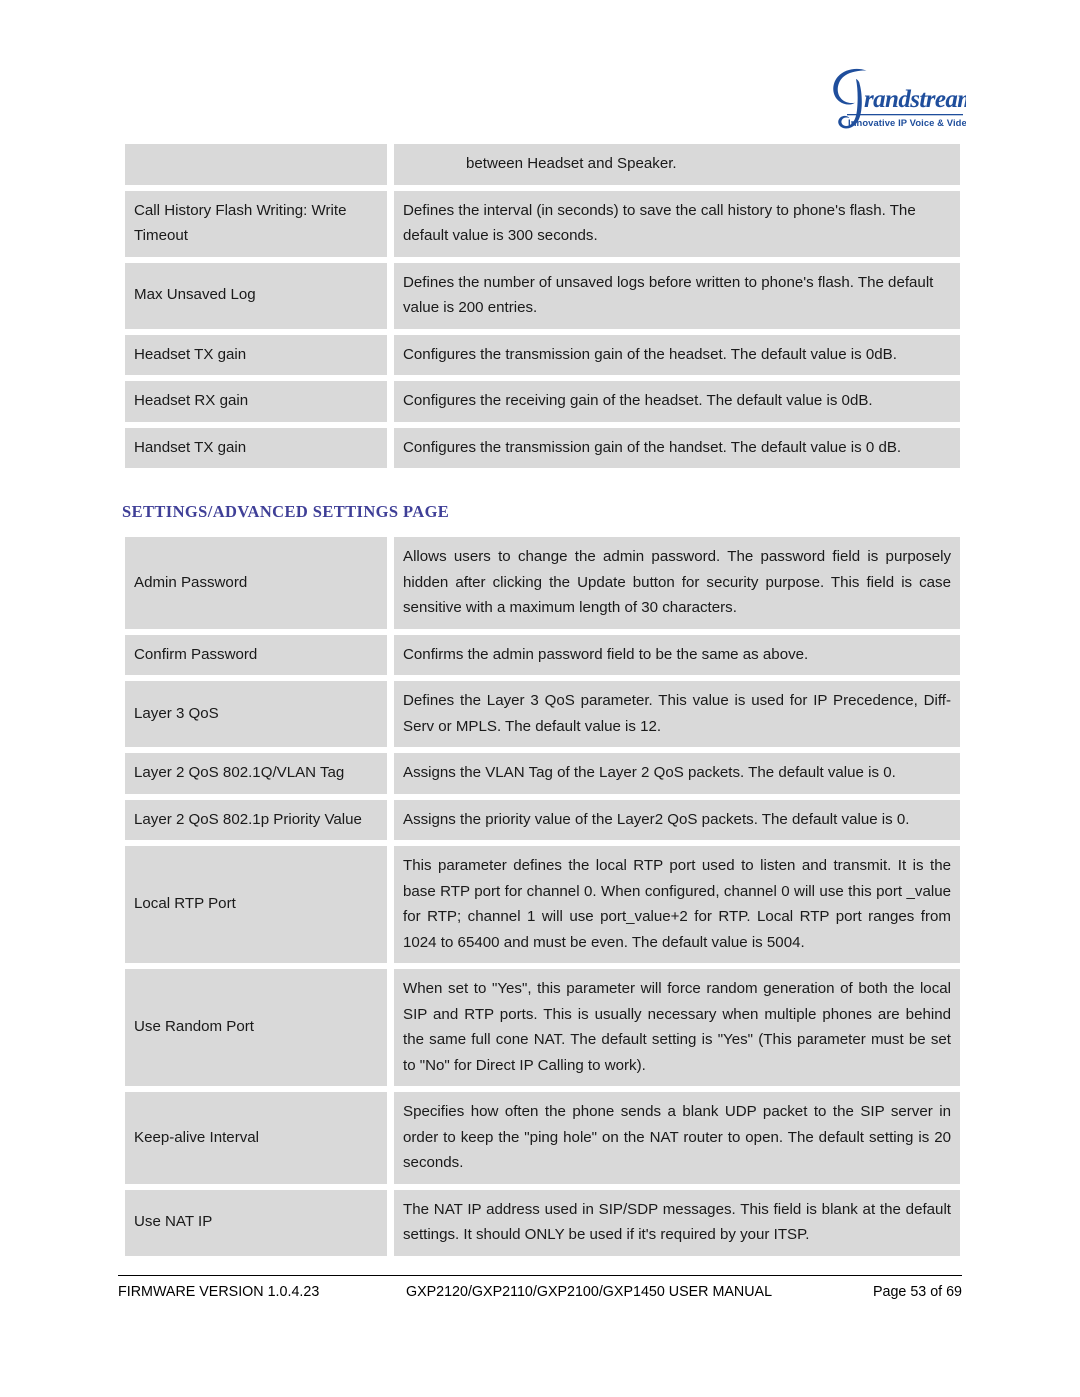 The image size is (1080, 1397). Describe the element at coordinates (256, 583) in the screenshot. I see `setting-label: Admin Password` at that location.